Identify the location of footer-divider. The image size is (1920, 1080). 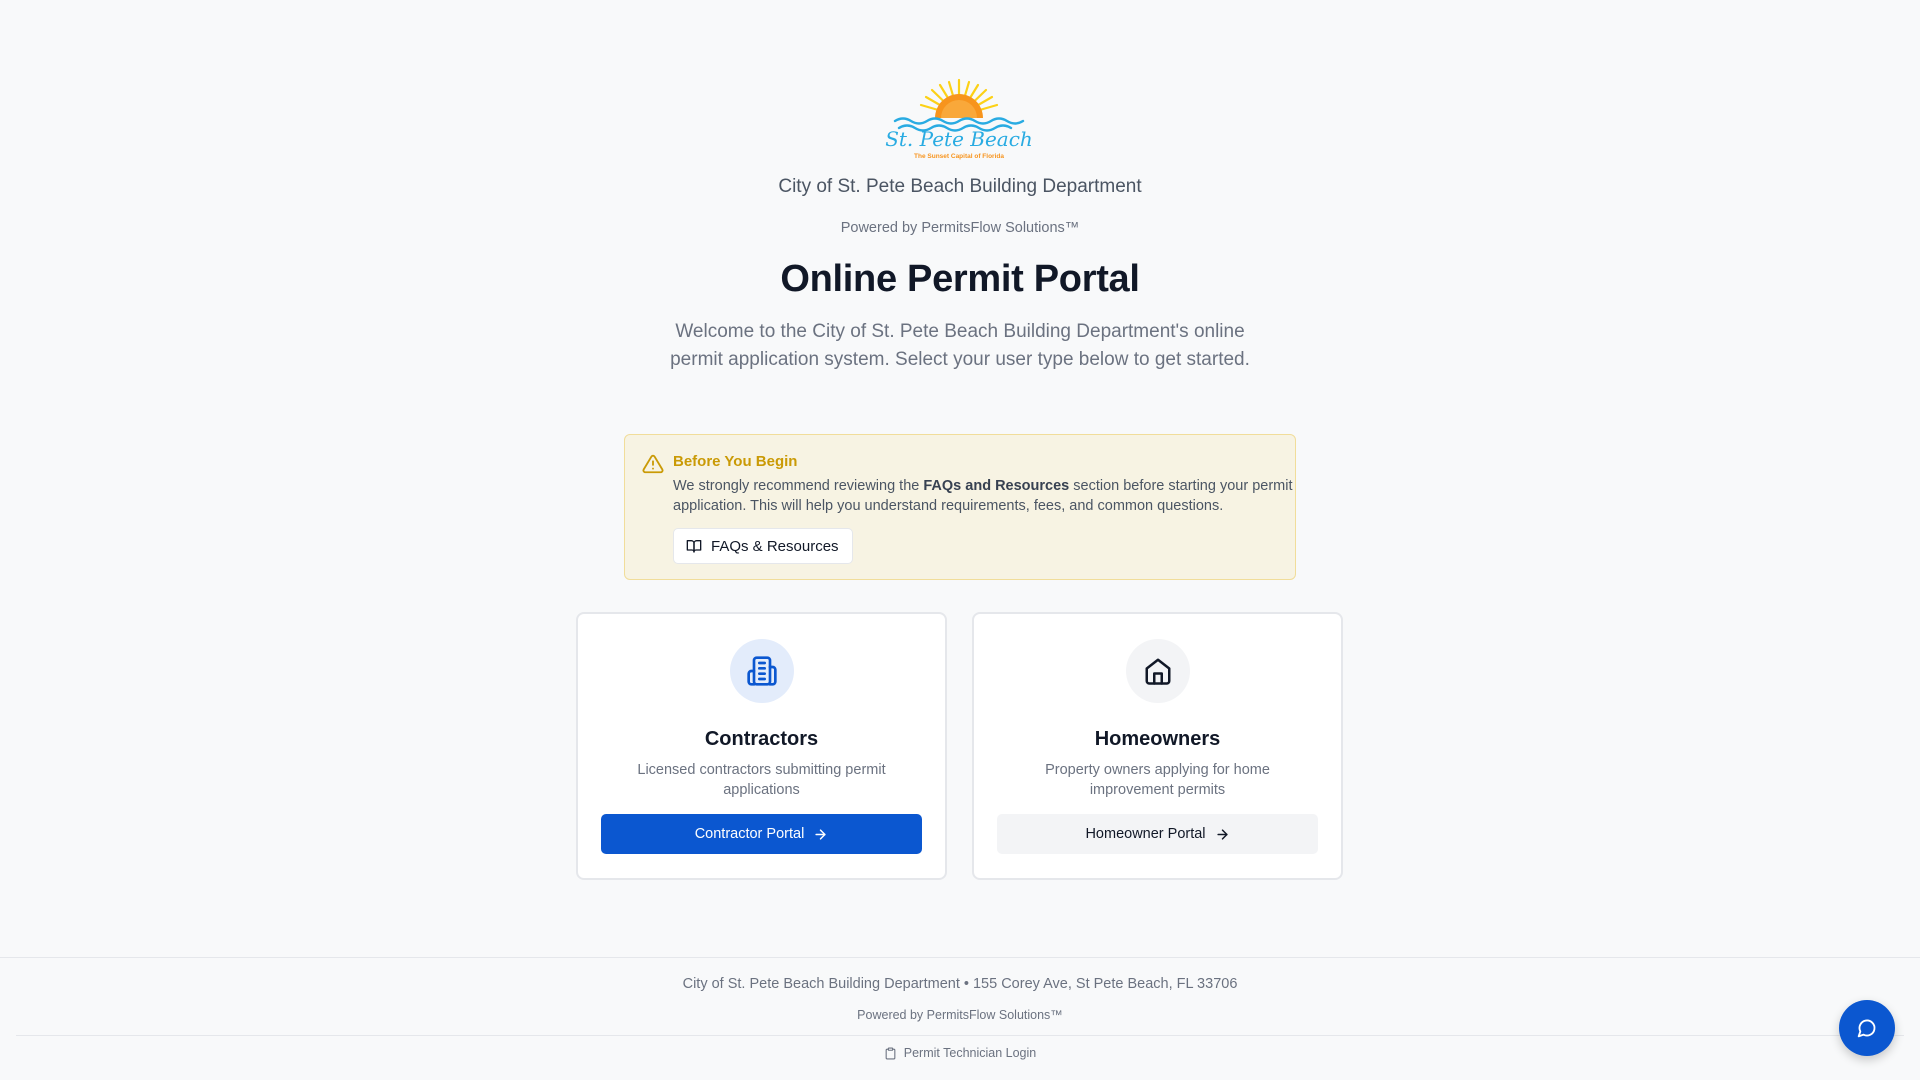
(960, 1035).